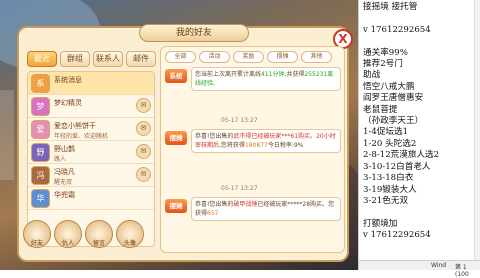  I want to click on message-tag: 系统, so click(176, 76).